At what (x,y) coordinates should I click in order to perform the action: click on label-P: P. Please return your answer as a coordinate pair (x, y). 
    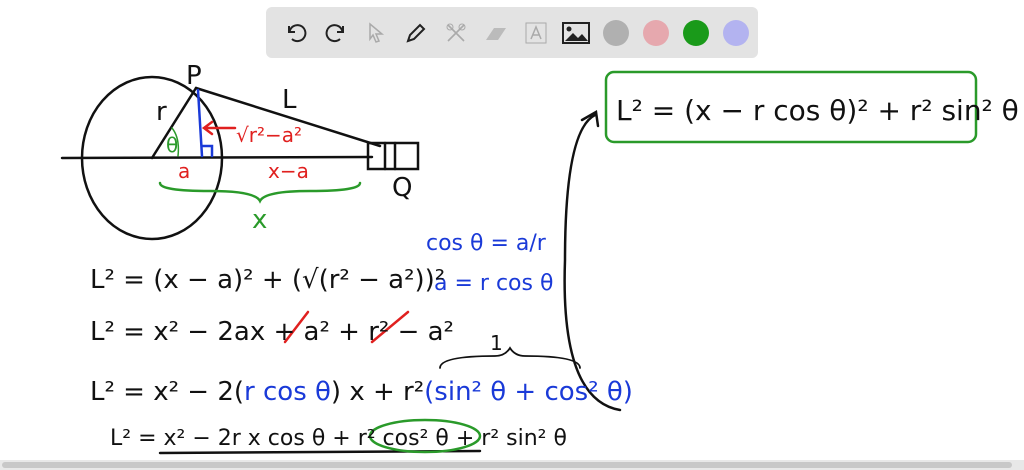
    Looking at the image, I should click on (194, 76).